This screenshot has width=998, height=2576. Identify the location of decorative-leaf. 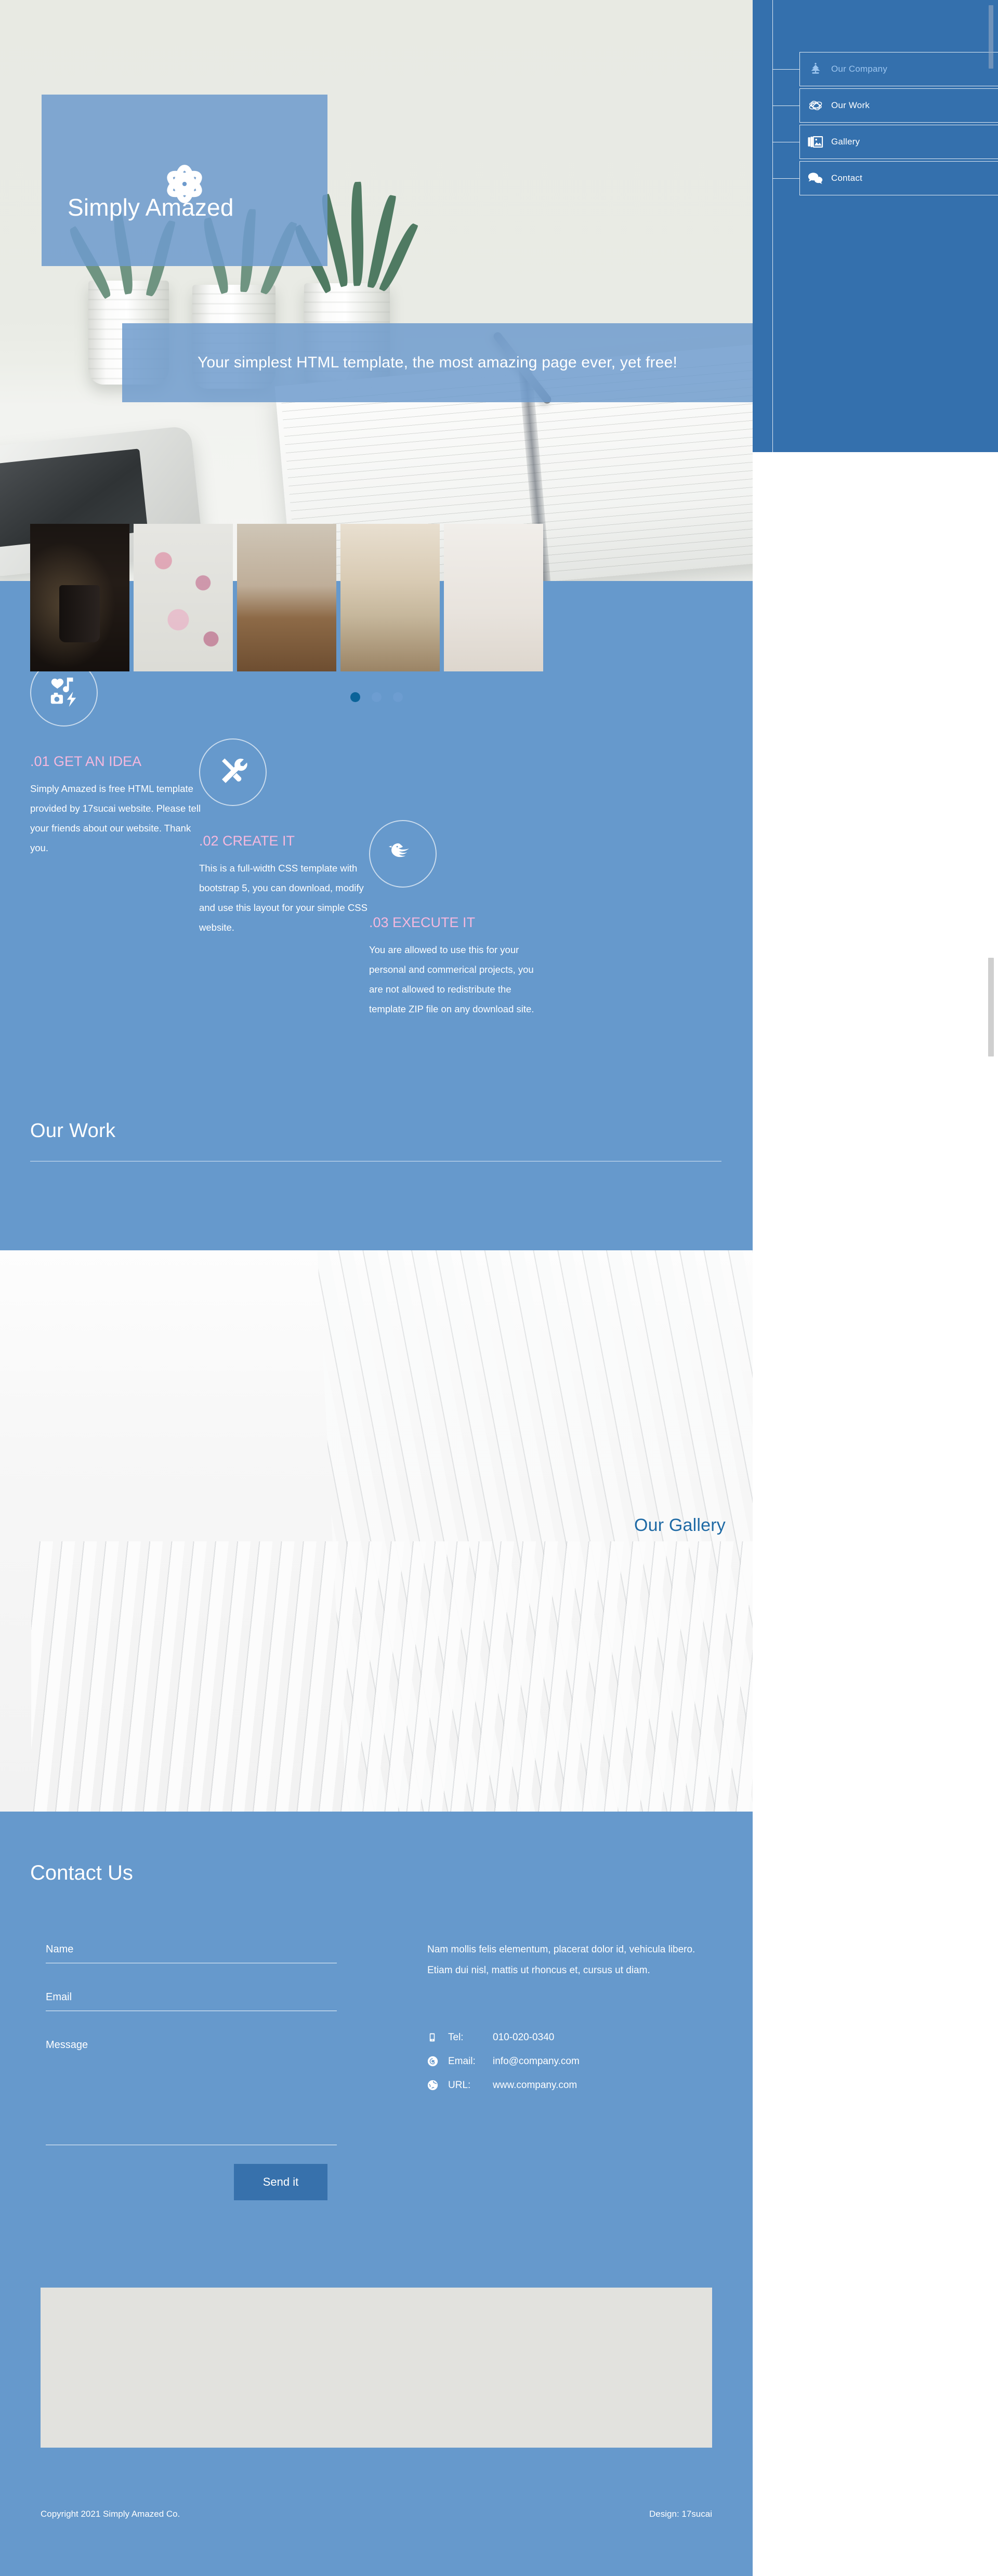
(357, 233).